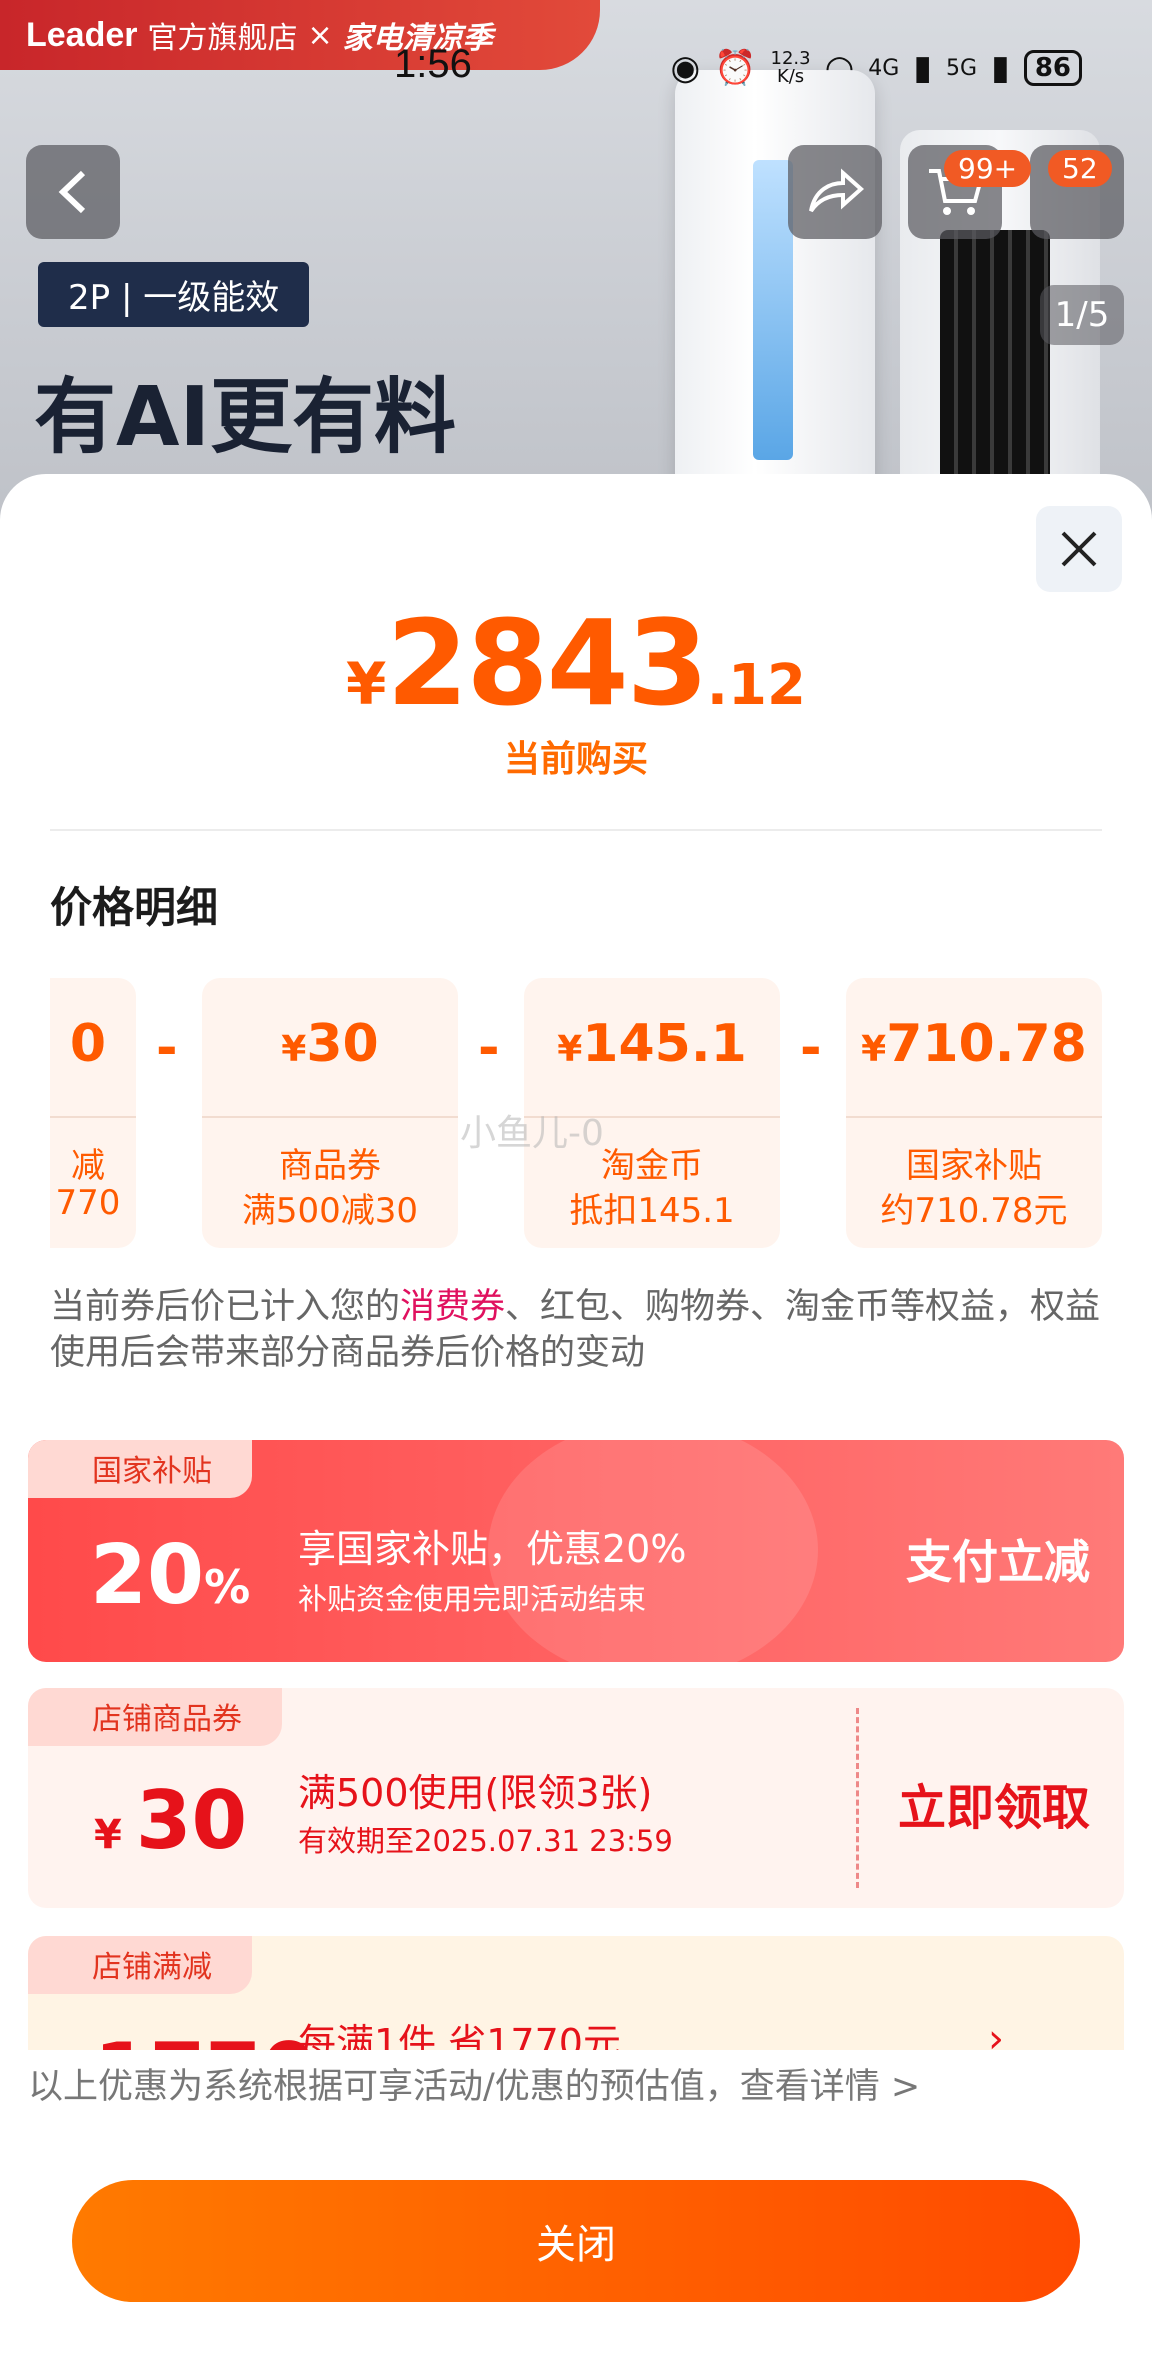 The image size is (1152, 2376). Describe the element at coordinates (300, 35) in the screenshot. I see `brand-banner: Leader 官方旗舰店 × 家电清凉季` at that location.